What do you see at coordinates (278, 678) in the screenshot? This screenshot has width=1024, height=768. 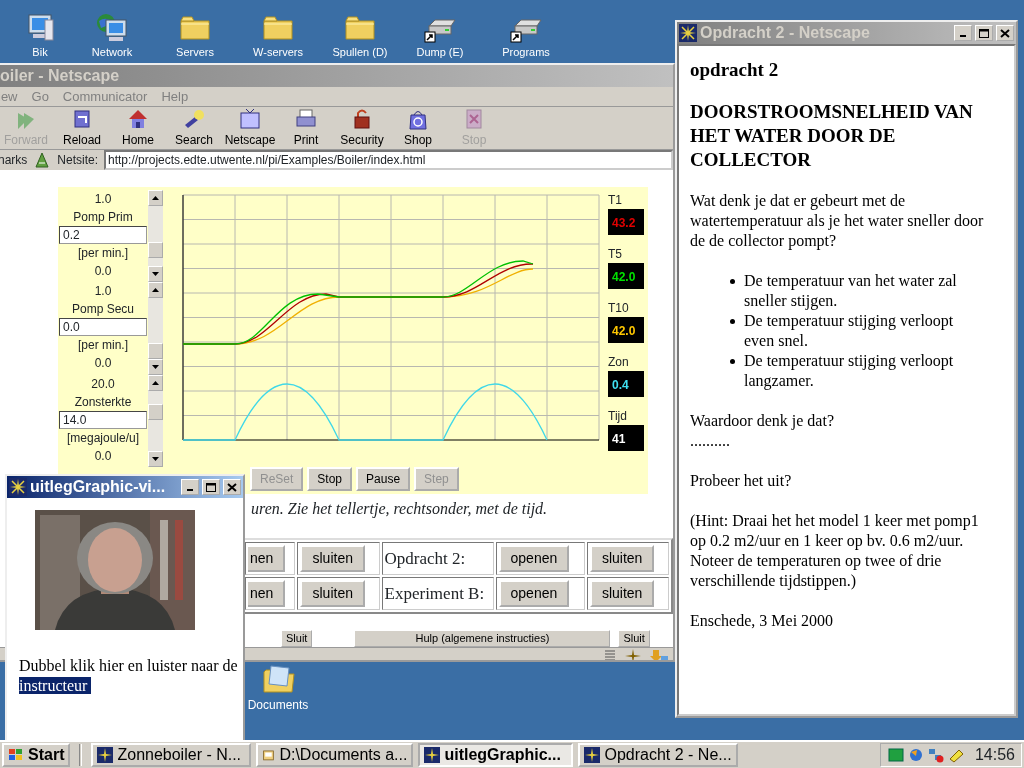 I see `document-folder-icon` at bounding box center [278, 678].